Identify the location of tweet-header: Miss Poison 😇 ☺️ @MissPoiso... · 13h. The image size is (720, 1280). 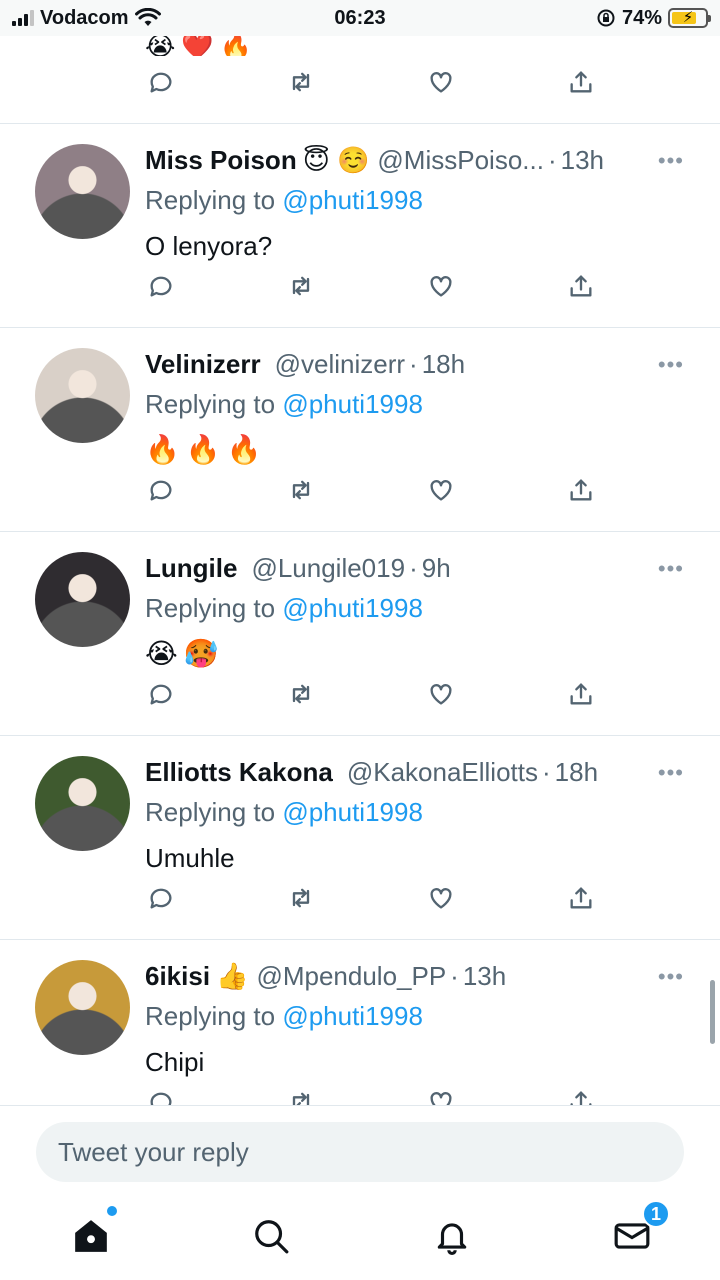
(397, 160).